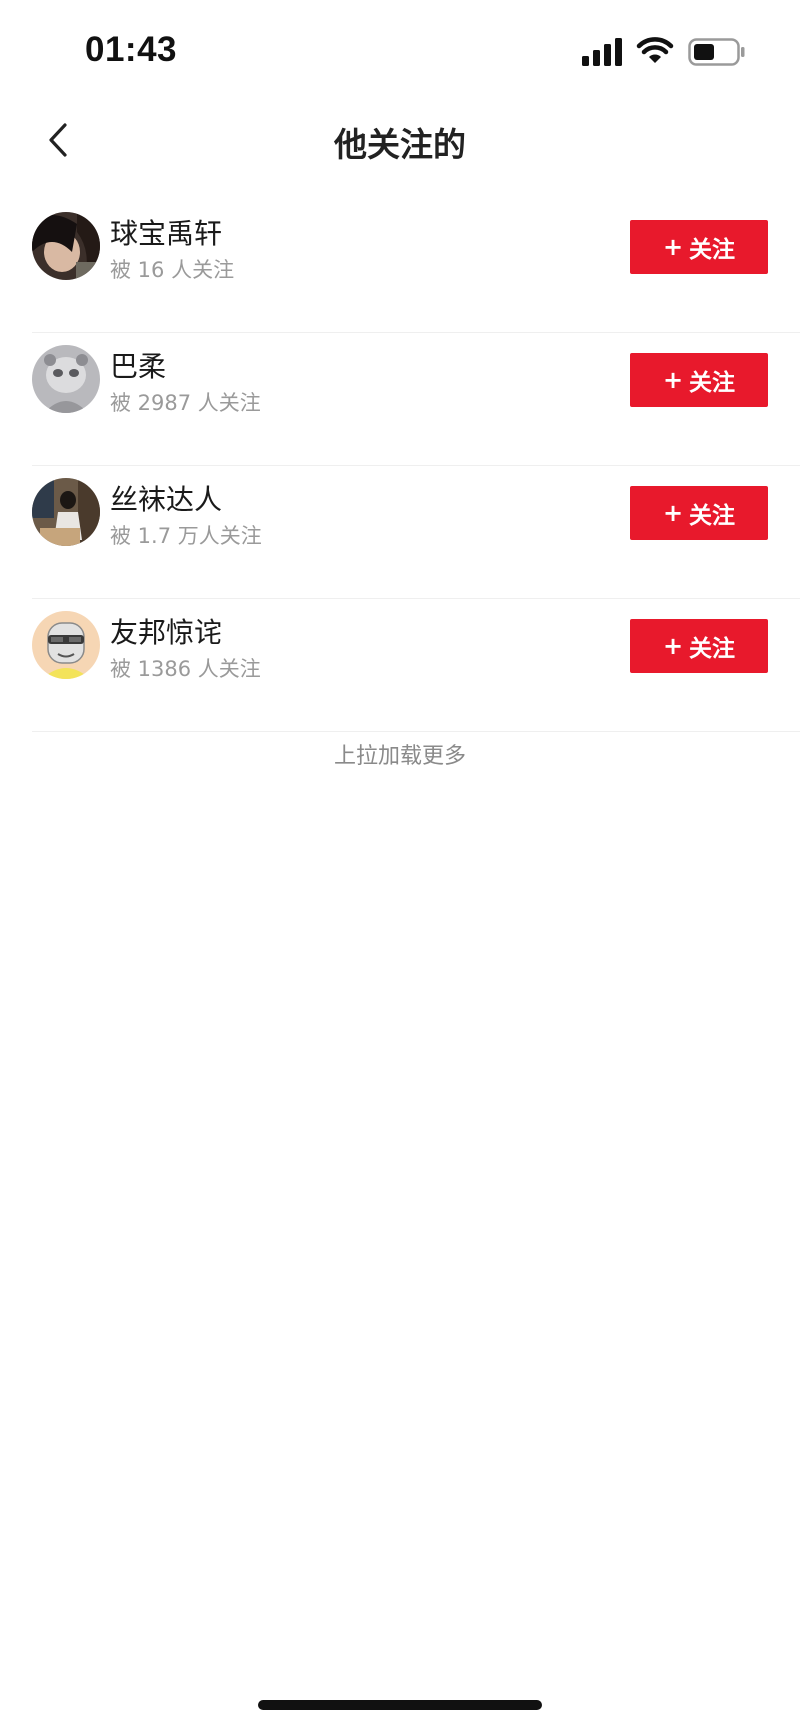 This screenshot has width=800, height=1731. Describe the element at coordinates (166, 631) in the screenshot. I see `user-name: 友邦惊诧` at that location.